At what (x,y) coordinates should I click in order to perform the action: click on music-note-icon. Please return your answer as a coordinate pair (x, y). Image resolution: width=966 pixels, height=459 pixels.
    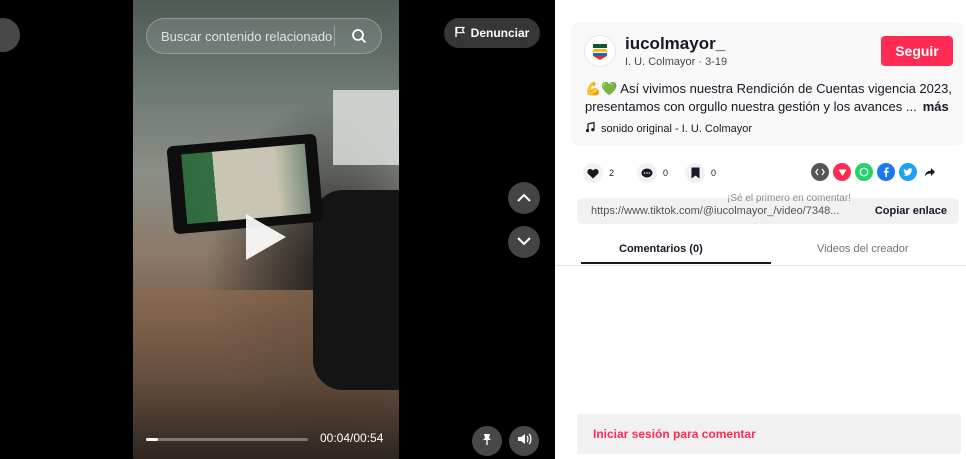
    Looking at the image, I should click on (590, 128).